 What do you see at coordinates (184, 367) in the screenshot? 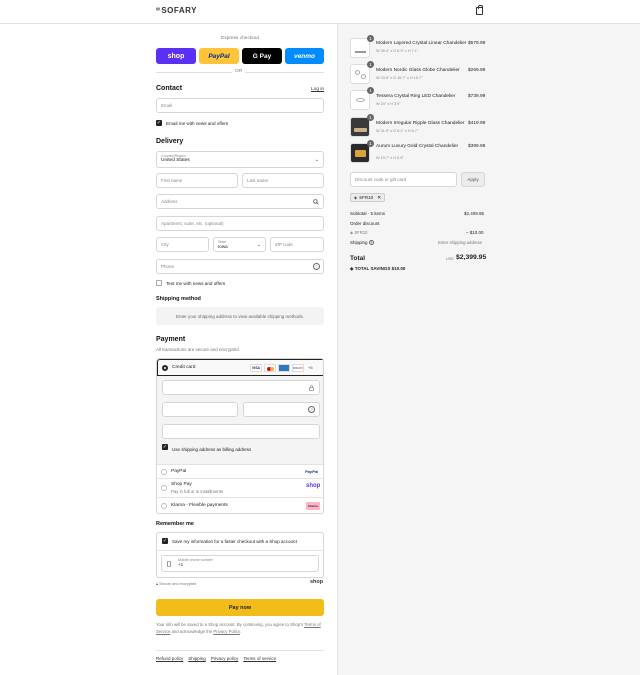
I see `credit-card-label: Credit card` at bounding box center [184, 367].